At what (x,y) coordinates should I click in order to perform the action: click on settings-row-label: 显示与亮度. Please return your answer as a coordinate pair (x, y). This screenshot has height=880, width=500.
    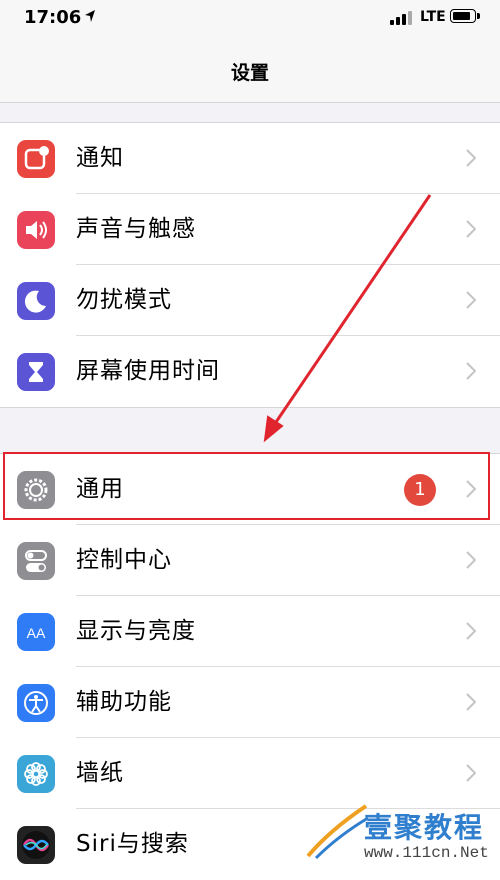
    Looking at the image, I should click on (136, 631).